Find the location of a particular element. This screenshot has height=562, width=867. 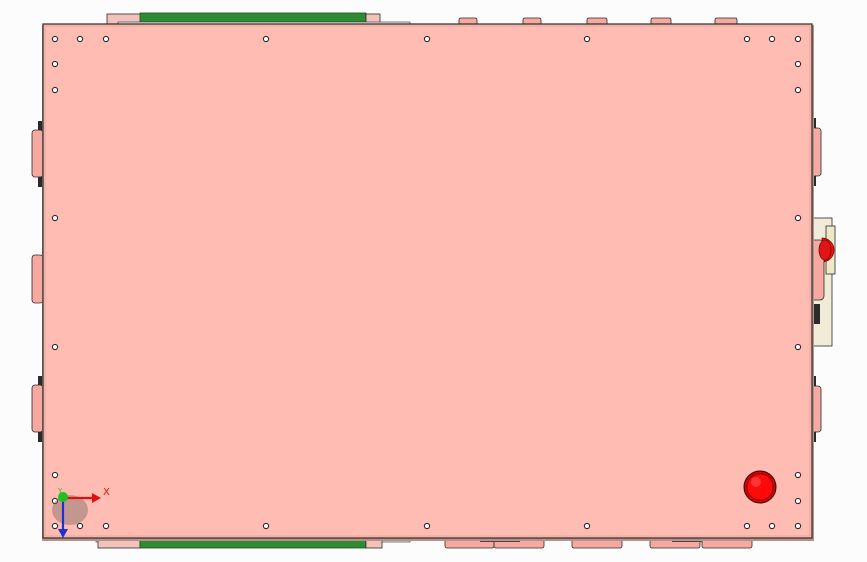

top-rail is located at coordinates (258, 19).